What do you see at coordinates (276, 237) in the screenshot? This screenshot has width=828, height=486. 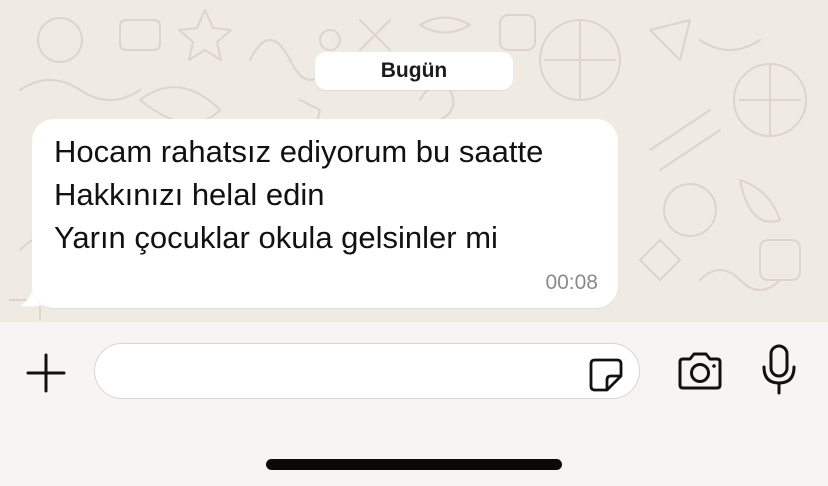 I see `message-line-3: Yarın çocuklar okula gelsinler mi` at bounding box center [276, 237].